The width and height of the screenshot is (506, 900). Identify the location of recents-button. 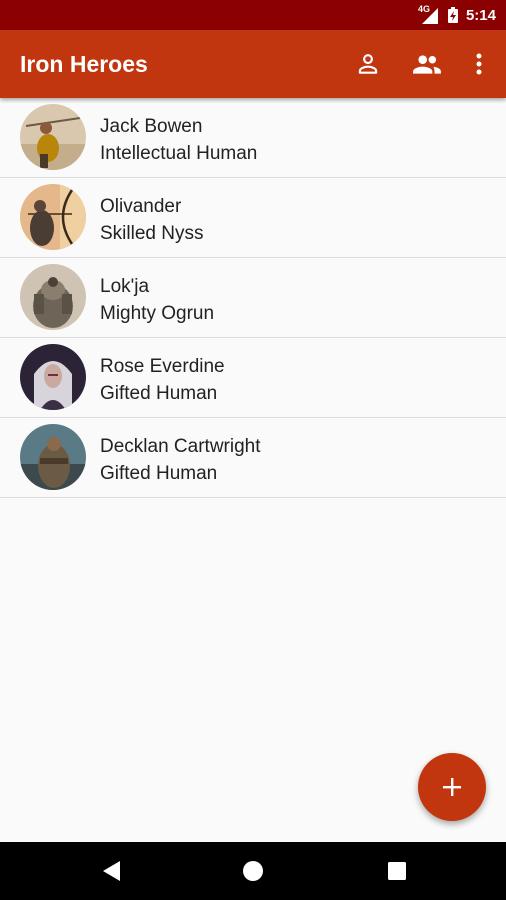
(397, 871).